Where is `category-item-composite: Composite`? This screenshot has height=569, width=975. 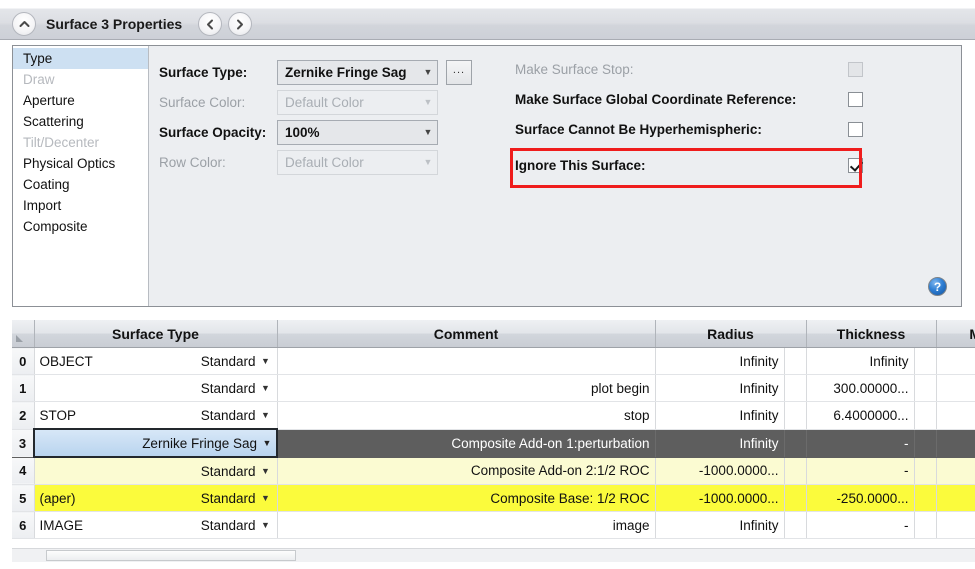
category-item-composite: Composite is located at coordinates (80, 226).